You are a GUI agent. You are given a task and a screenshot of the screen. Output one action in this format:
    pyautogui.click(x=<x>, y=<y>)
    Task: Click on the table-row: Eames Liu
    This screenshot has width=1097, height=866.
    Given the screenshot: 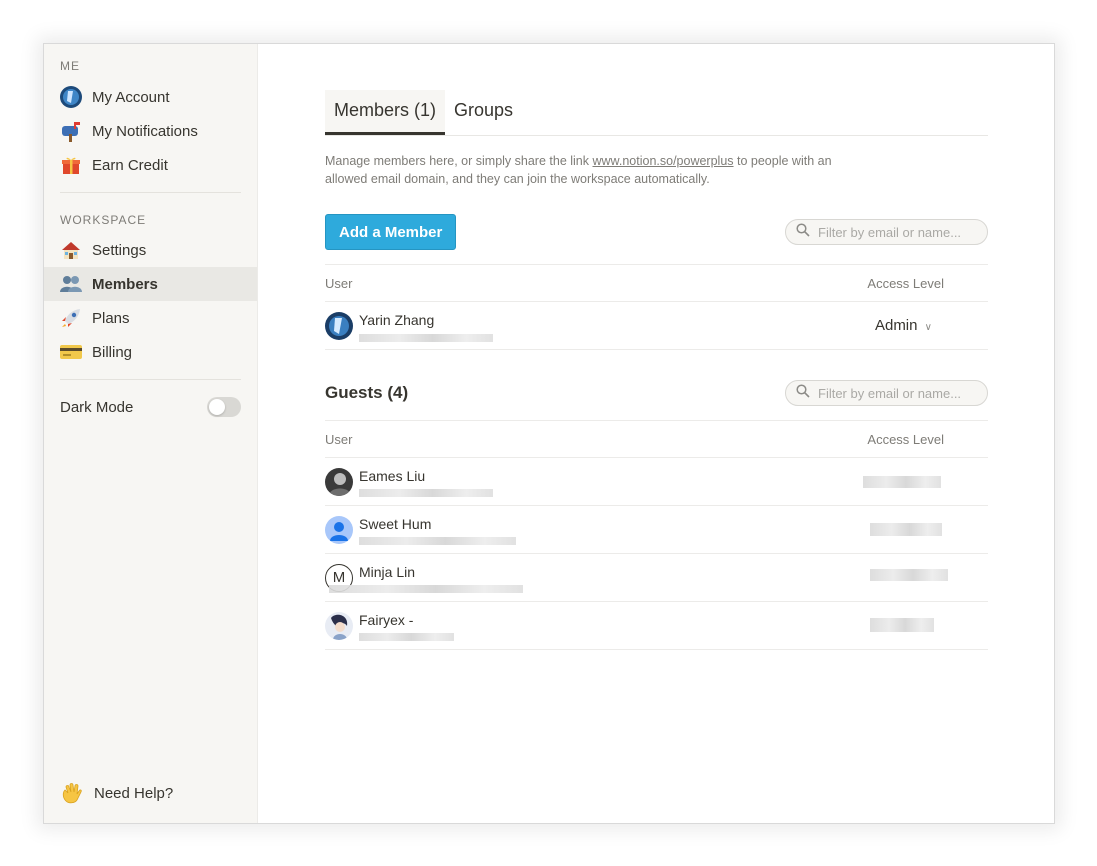 What is the action you would take?
    pyautogui.click(x=656, y=482)
    